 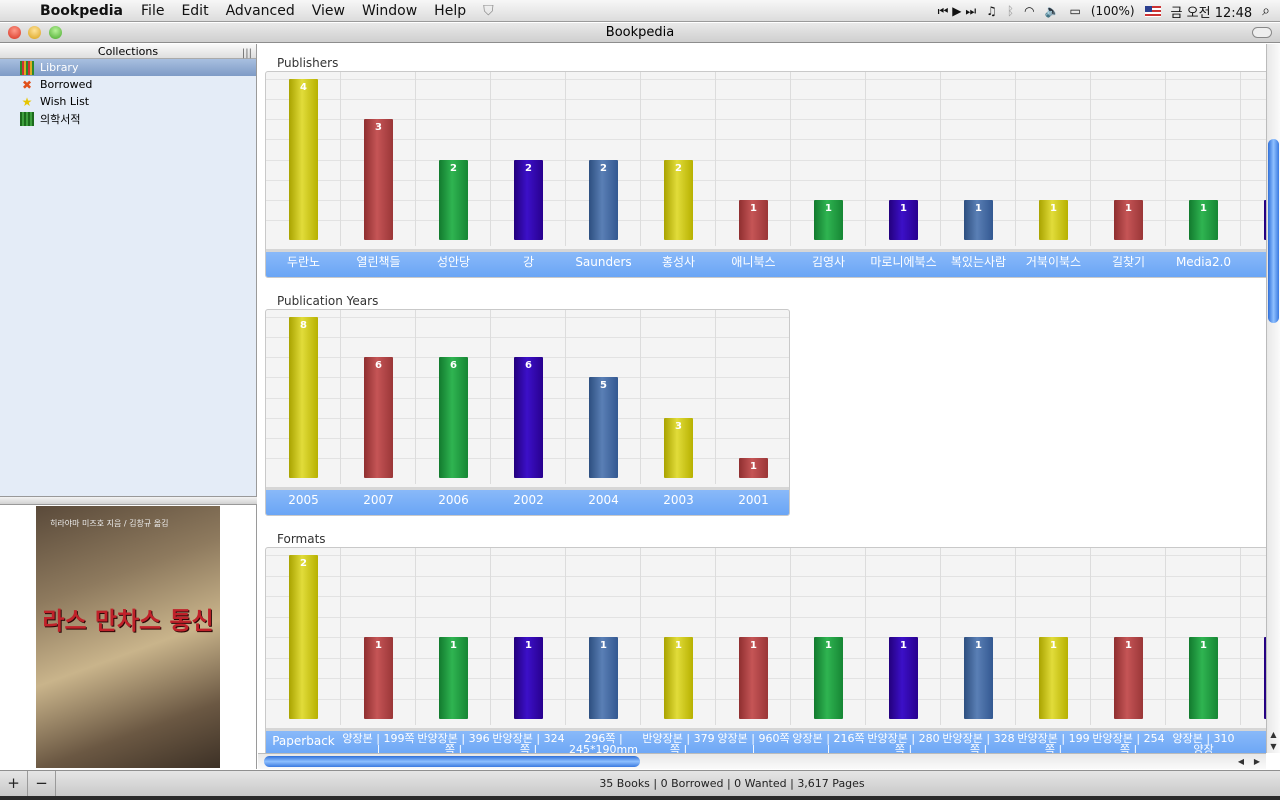 I want to click on sidebar-item-medical-books: 의학서적, so click(x=128, y=118).